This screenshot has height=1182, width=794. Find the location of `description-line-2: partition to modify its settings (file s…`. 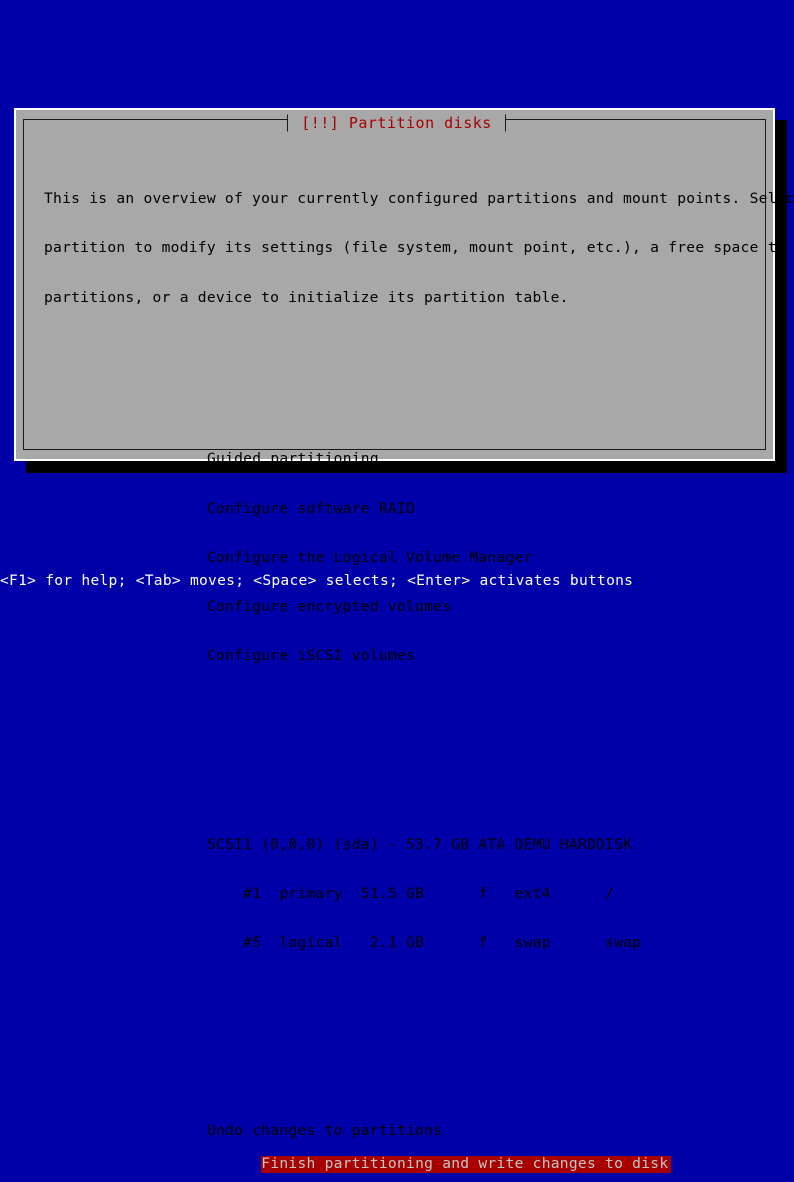

description-line-2: partition to modify its settings (file s… is located at coordinates (419, 248).